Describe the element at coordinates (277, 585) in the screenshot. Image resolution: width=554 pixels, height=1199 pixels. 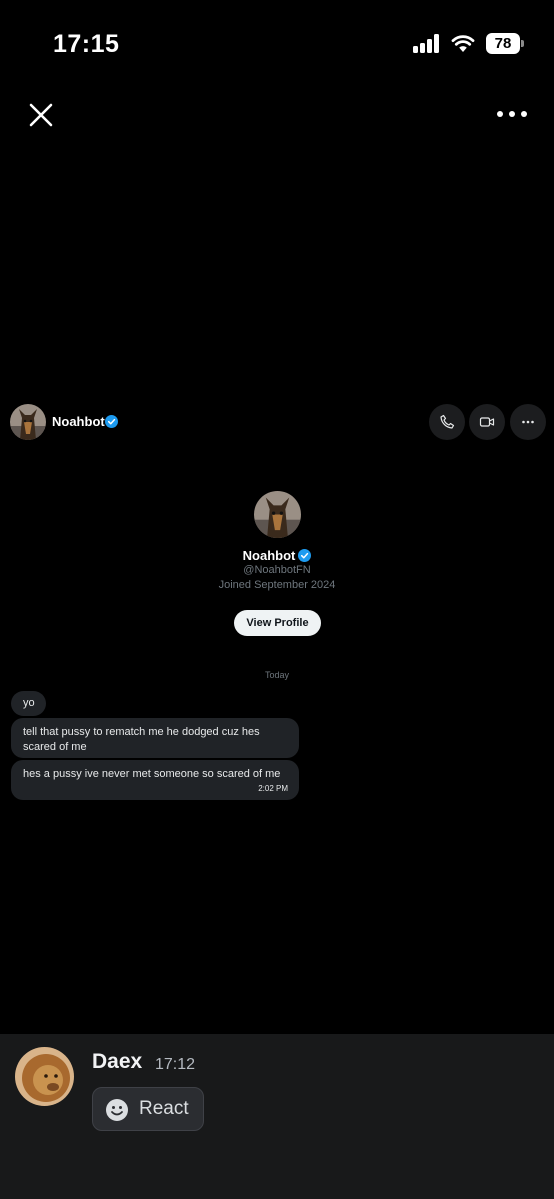
I see `profile-joined-date: Joined September 2024` at that location.